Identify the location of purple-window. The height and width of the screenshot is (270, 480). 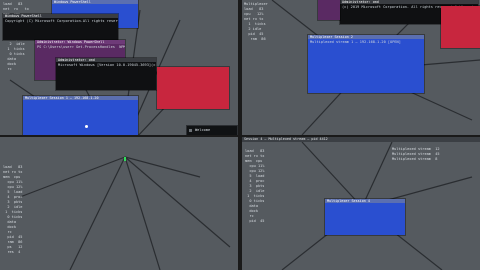
(329, 10).